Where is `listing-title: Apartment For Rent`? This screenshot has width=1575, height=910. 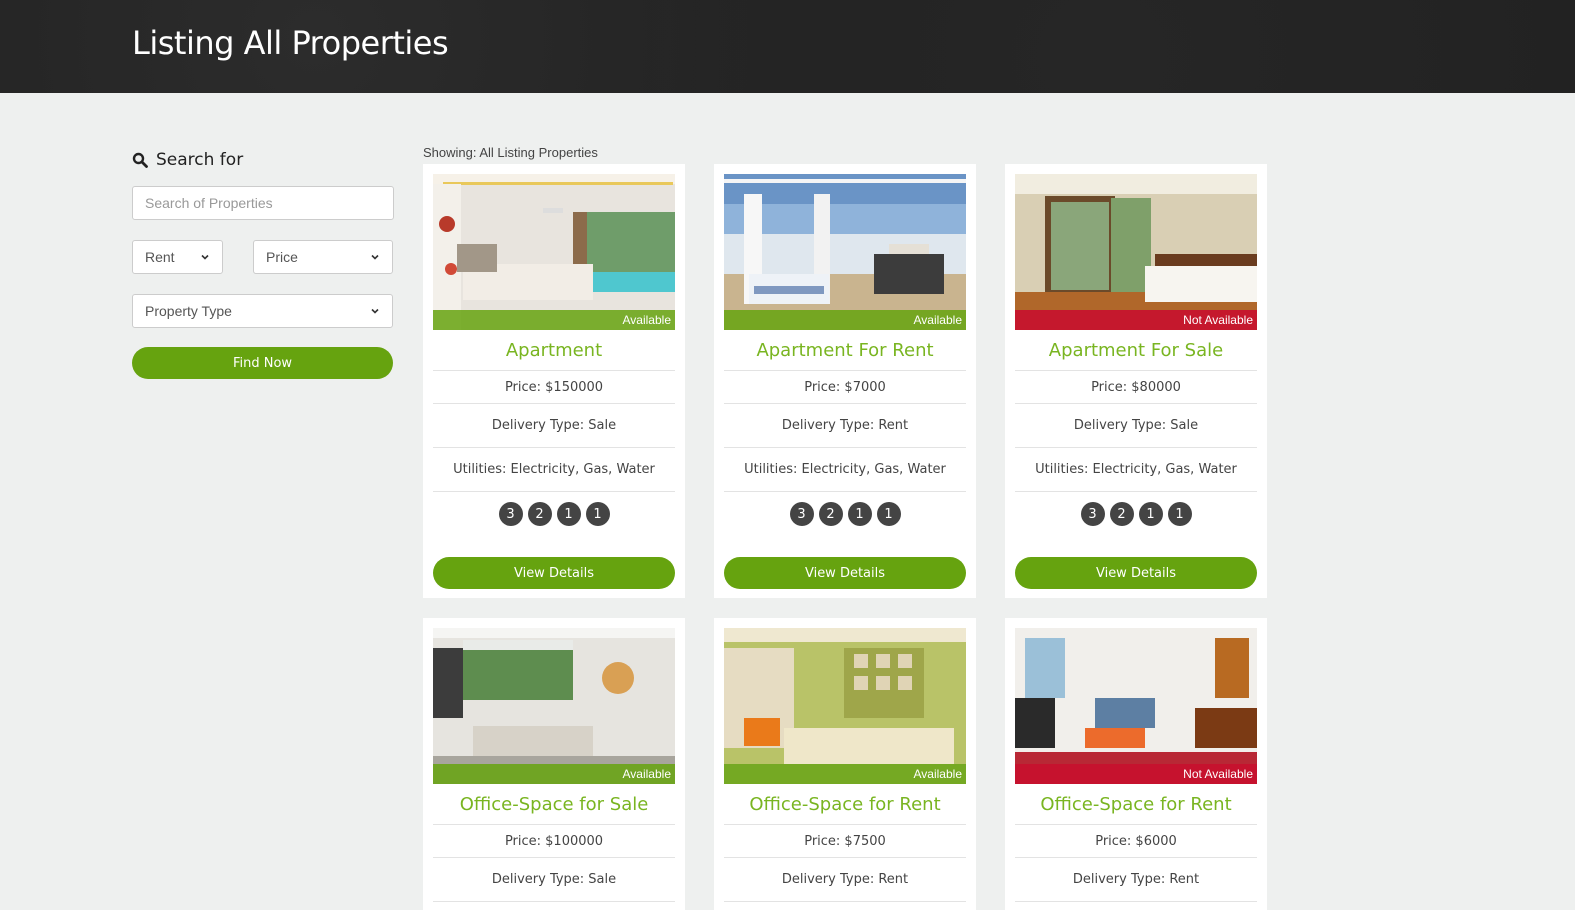
listing-title: Apartment For Rent is located at coordinates (845, 350).